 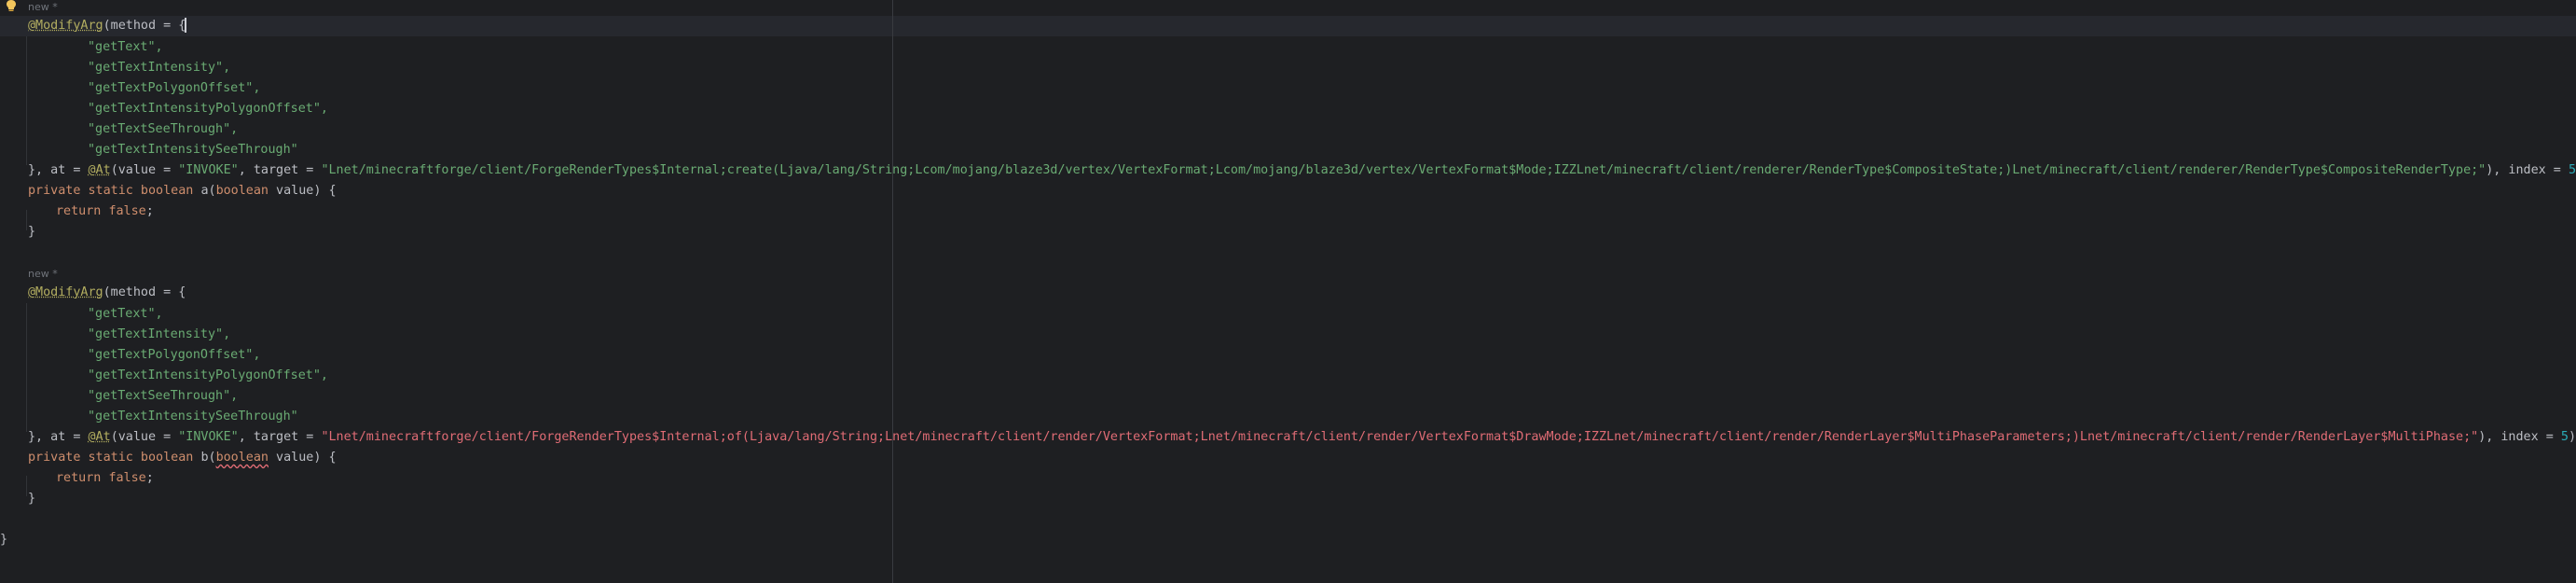 I want to click on right-margin-guide, so click(x=892, y=291).